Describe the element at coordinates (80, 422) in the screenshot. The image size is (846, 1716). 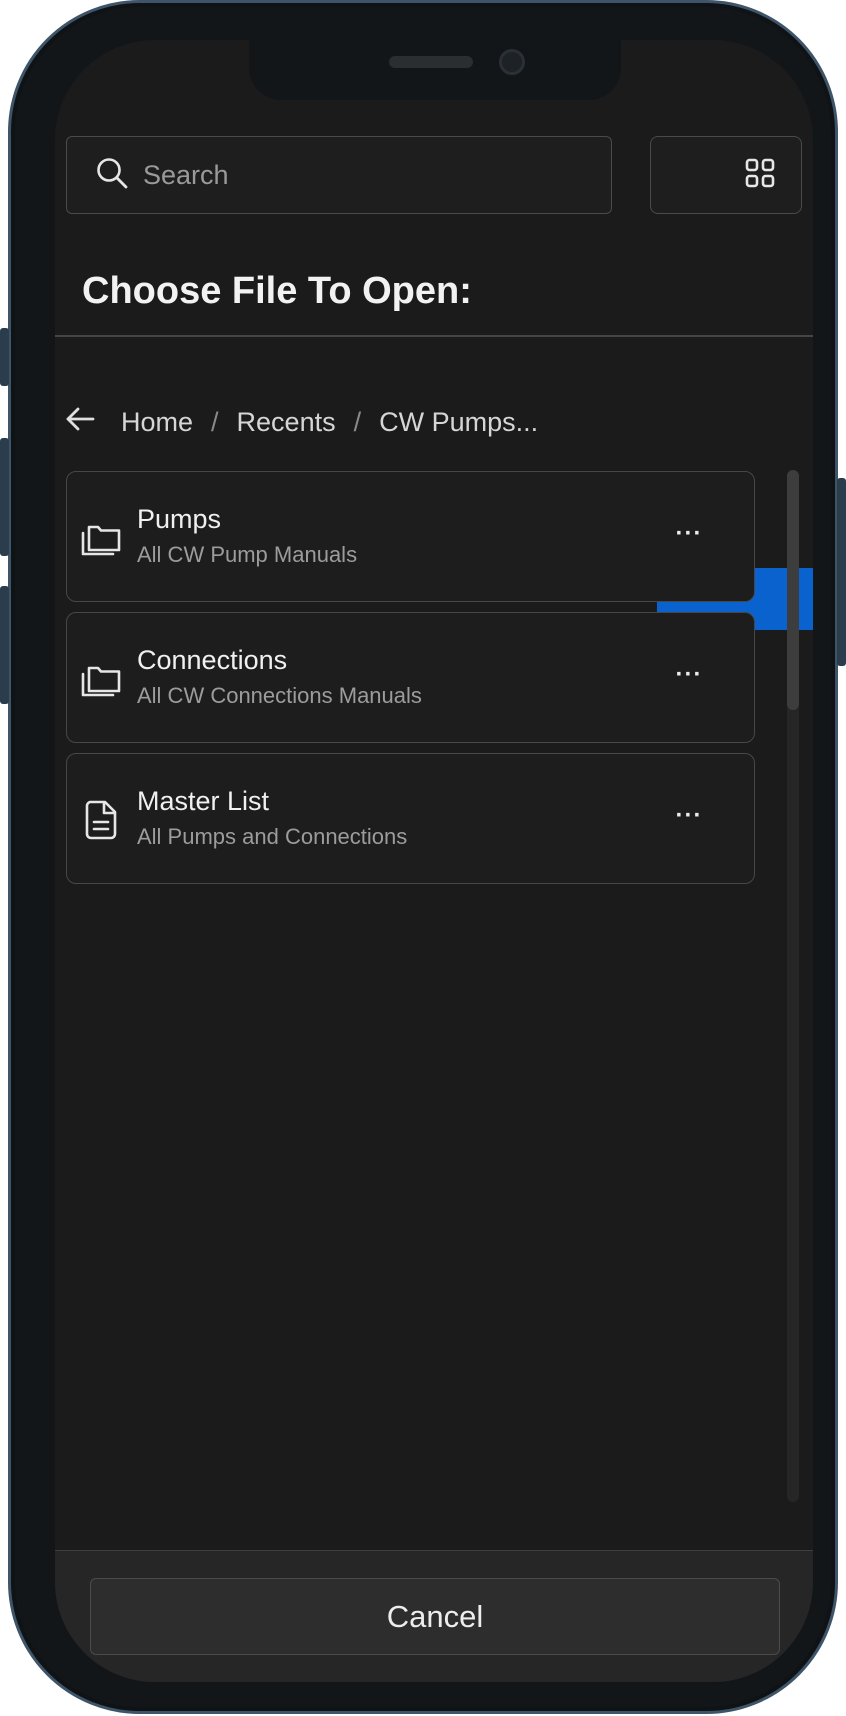
I see `arrow-left-icon` at that location.